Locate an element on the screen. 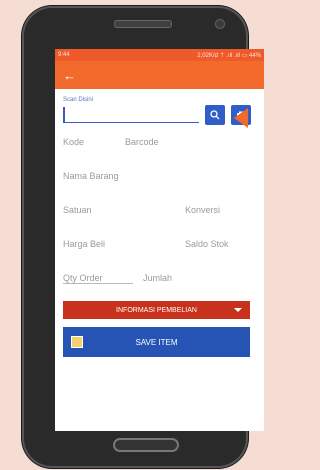 The image size is (320, 470). qty-order-field: Qty Order is located at coordinates (98, 278).